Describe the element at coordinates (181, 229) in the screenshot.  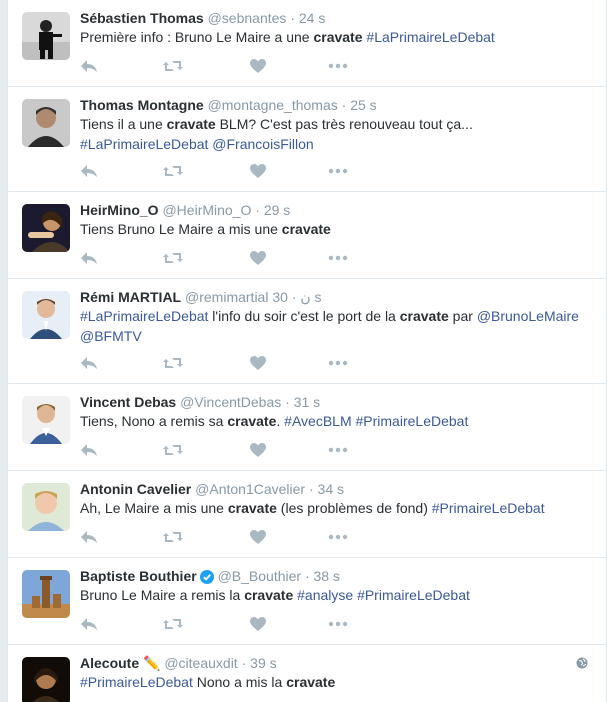
I see `text-segment: Tiens Bruno Le Maire a mis une` at that location.